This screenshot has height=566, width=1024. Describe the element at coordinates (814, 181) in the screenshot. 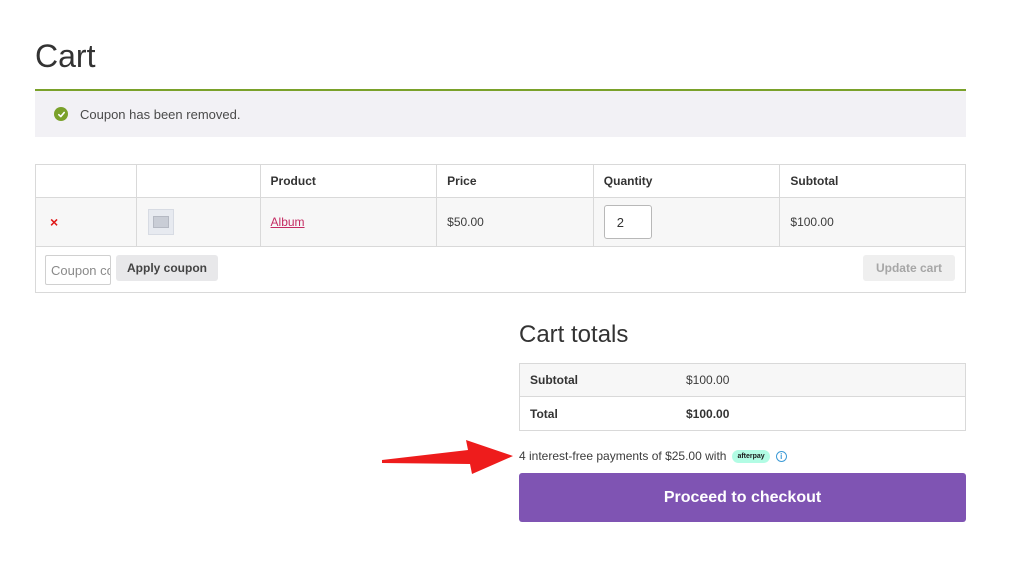

I see `header-subtotal: Subtotal` at that location.